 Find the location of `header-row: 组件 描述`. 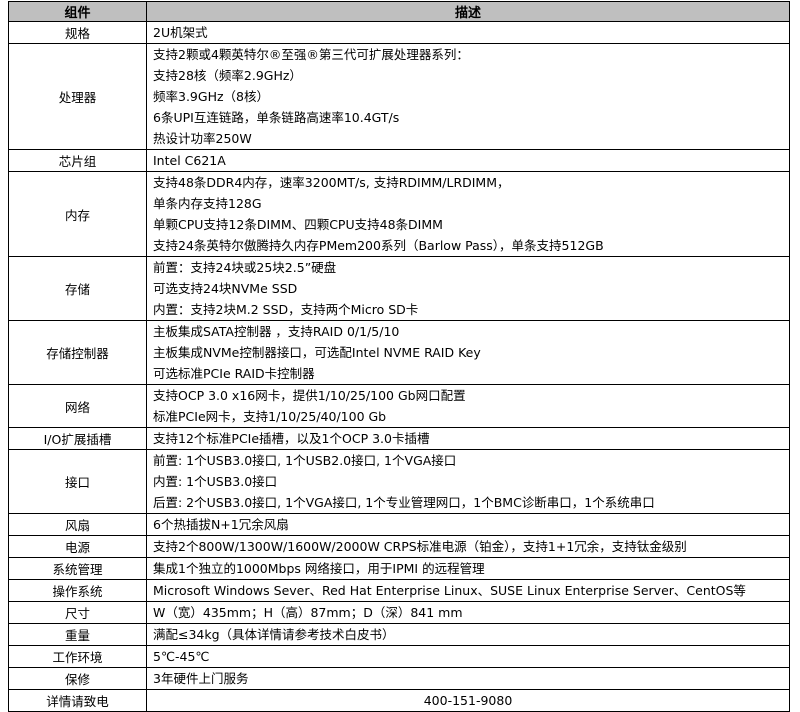

header-row: 组件 描述 is located at coordinates (399, 11).